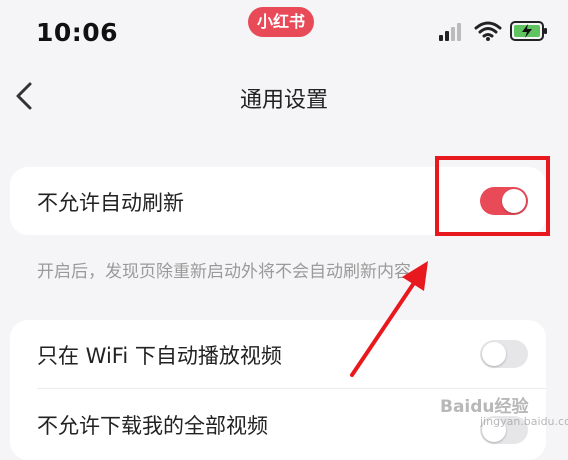 This screenshot has width=568, height=460. I want to click on page-title: 通用设置, so click(283, 100).